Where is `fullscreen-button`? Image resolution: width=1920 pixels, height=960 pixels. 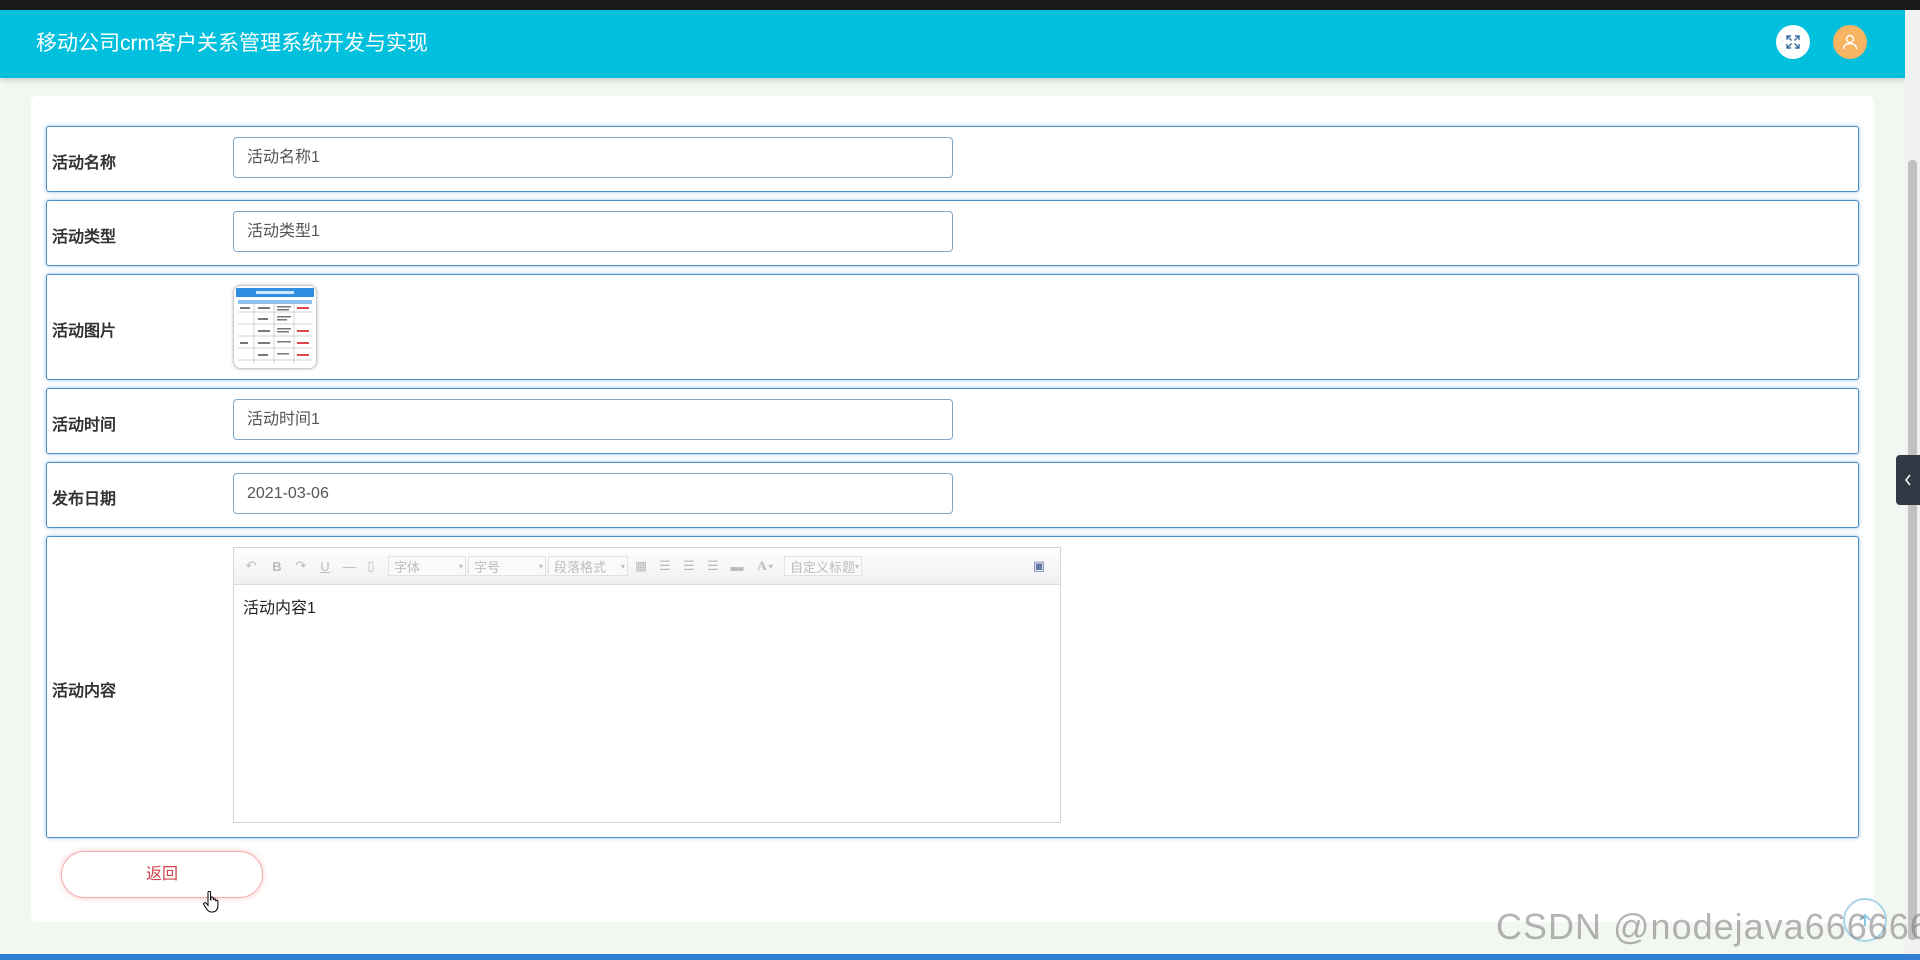
fullscreen-button is located at coordinates (1793, 42).